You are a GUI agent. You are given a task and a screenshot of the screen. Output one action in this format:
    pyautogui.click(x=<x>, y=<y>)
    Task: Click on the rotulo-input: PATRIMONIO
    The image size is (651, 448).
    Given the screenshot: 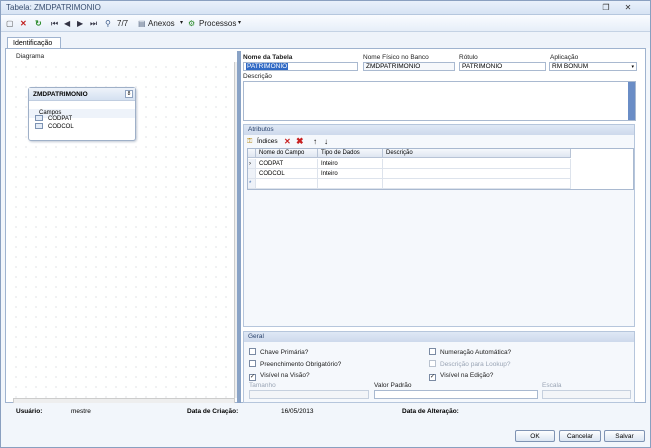 What is the action you would take?
    pyautogui.click(x=502, y=66)
    